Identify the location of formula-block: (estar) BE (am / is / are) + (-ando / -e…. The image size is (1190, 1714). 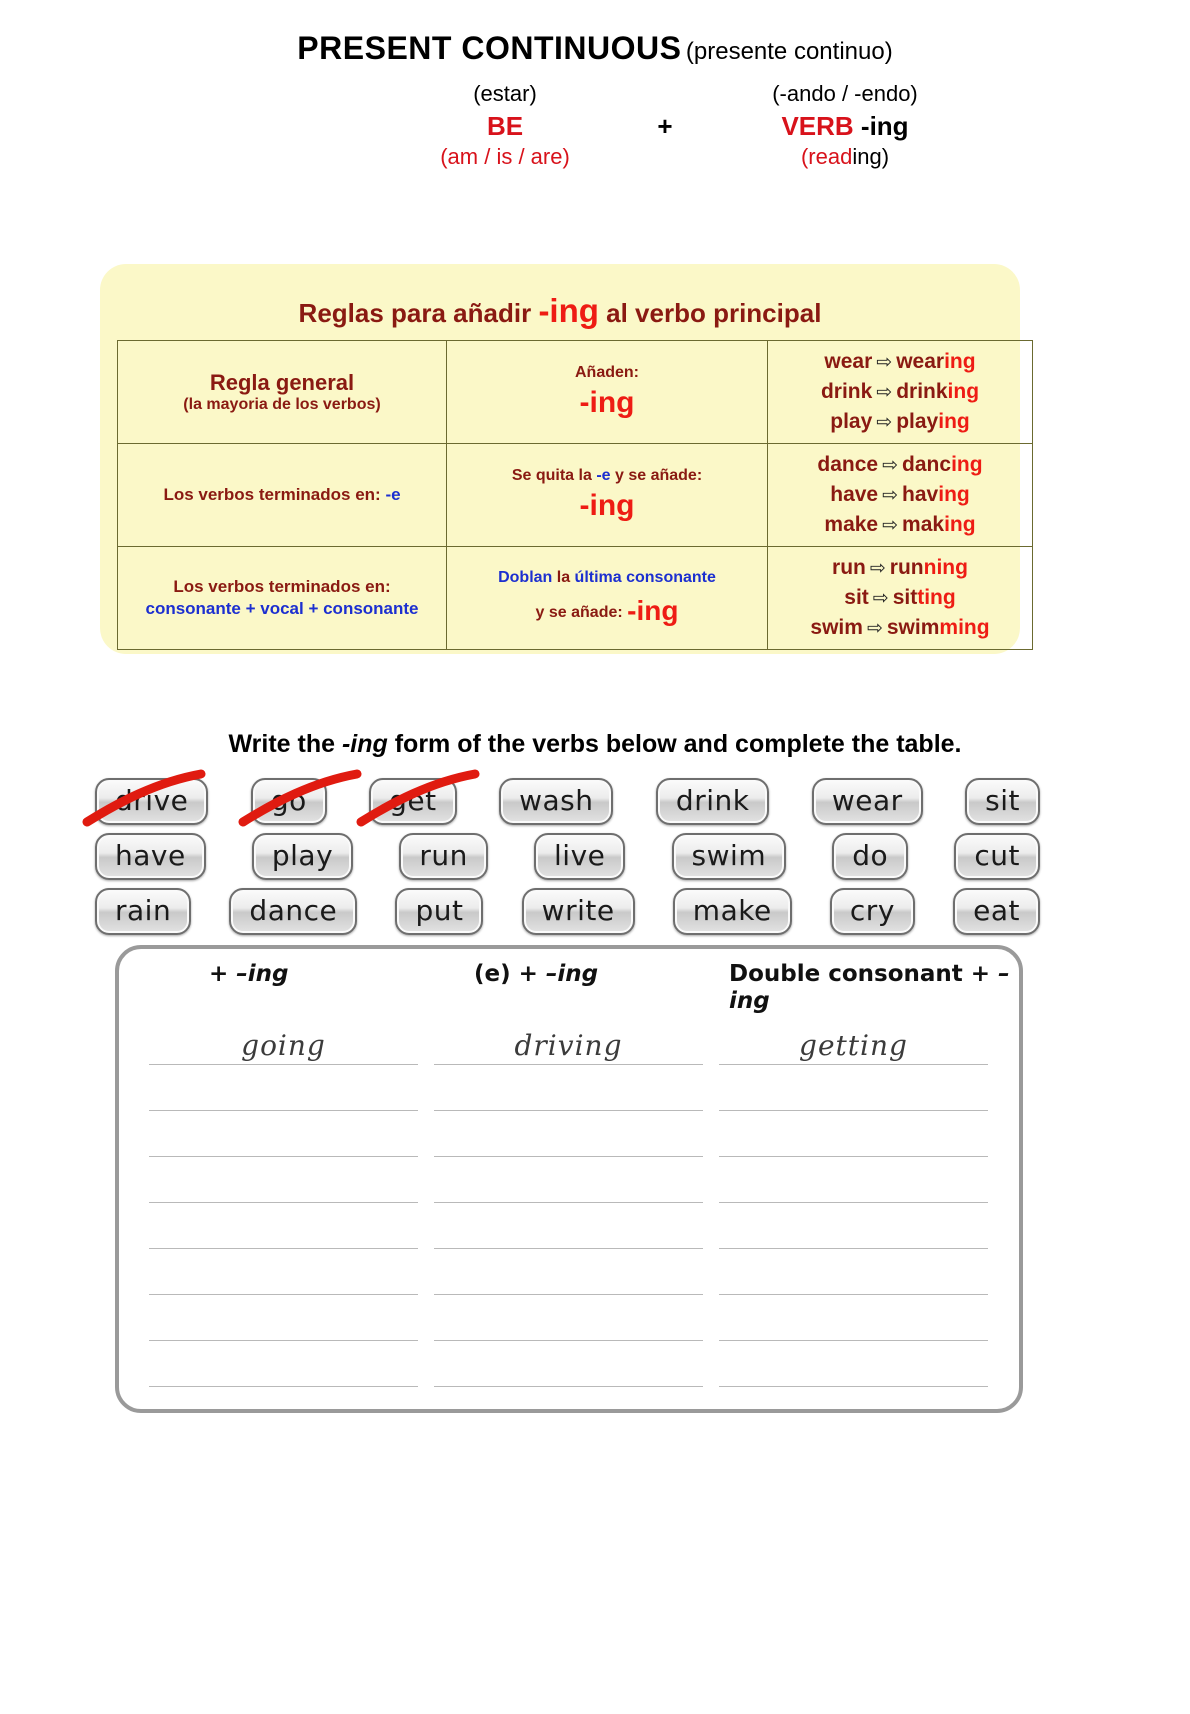
(595, 131).